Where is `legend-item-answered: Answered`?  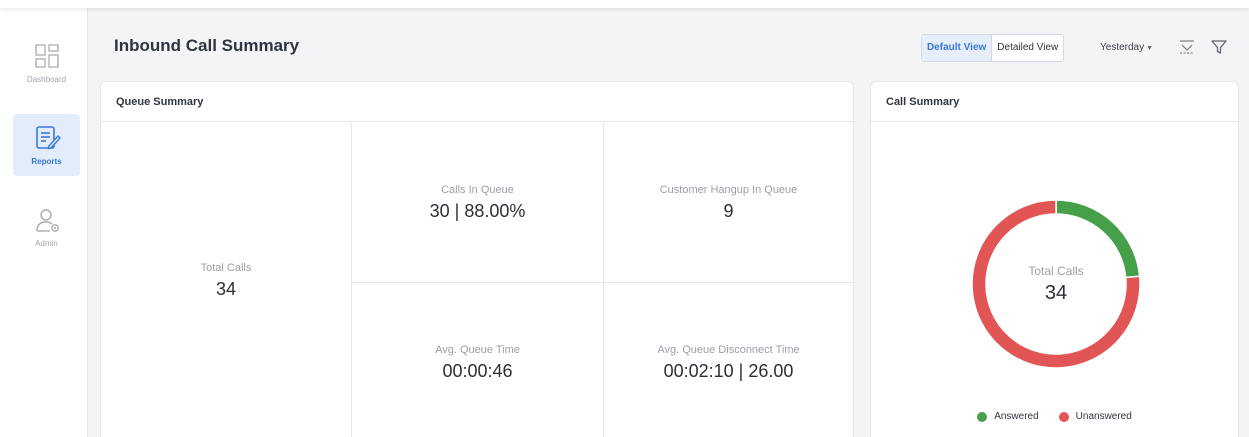 legend-item-answered: Answered is located at coordinates (1008, 416).